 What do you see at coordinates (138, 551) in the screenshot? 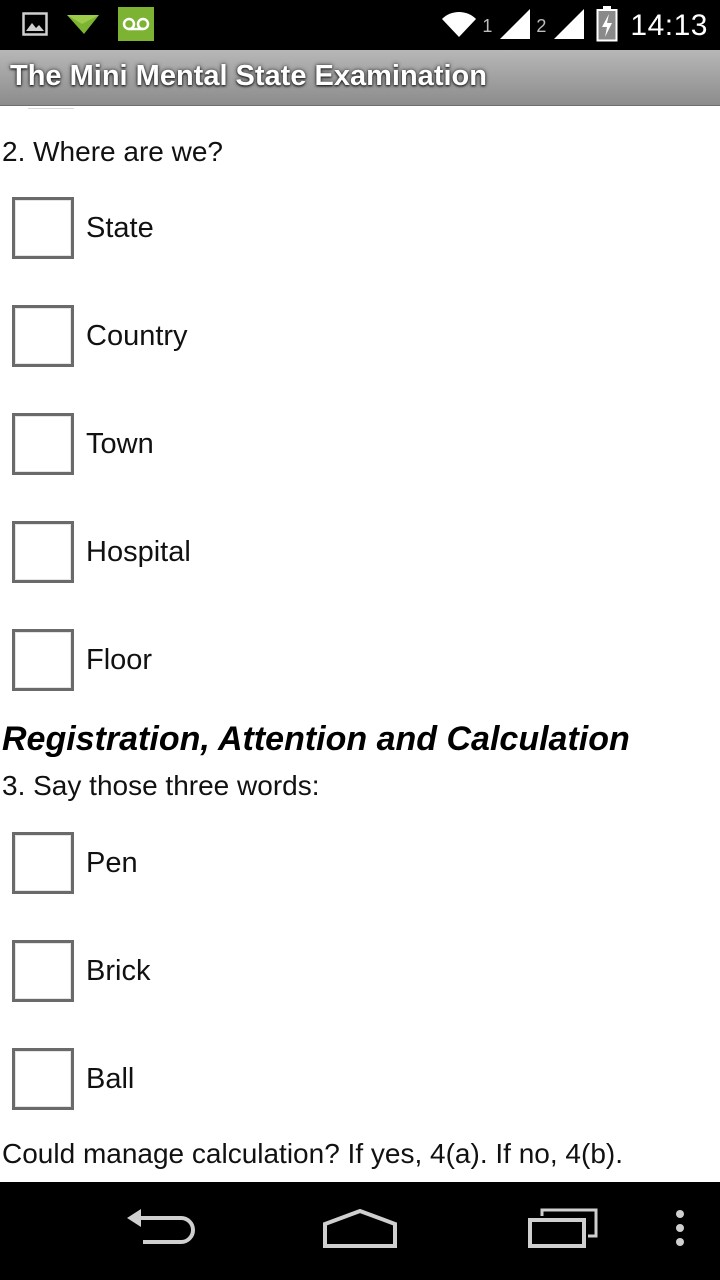
I see `option-label: Hospital` at bounding box center [138, 551].